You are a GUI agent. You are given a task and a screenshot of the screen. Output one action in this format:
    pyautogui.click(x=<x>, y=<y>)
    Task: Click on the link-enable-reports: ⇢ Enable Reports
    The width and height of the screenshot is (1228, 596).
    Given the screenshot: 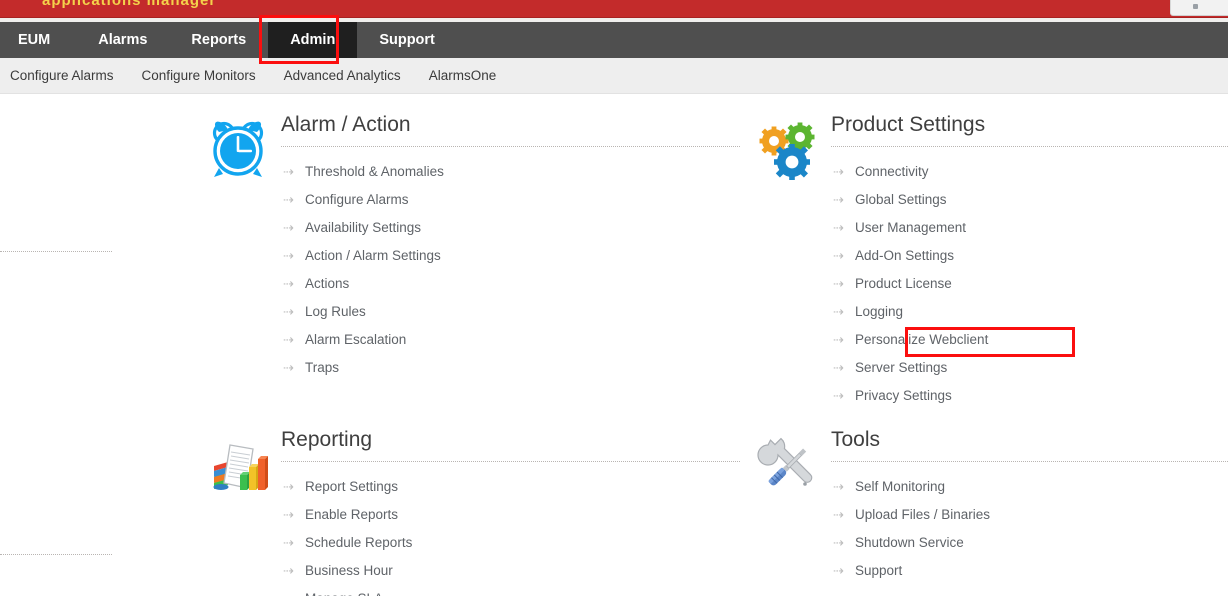 What is the action you would take?
    pyautogui.click(x=510, y=514)
    